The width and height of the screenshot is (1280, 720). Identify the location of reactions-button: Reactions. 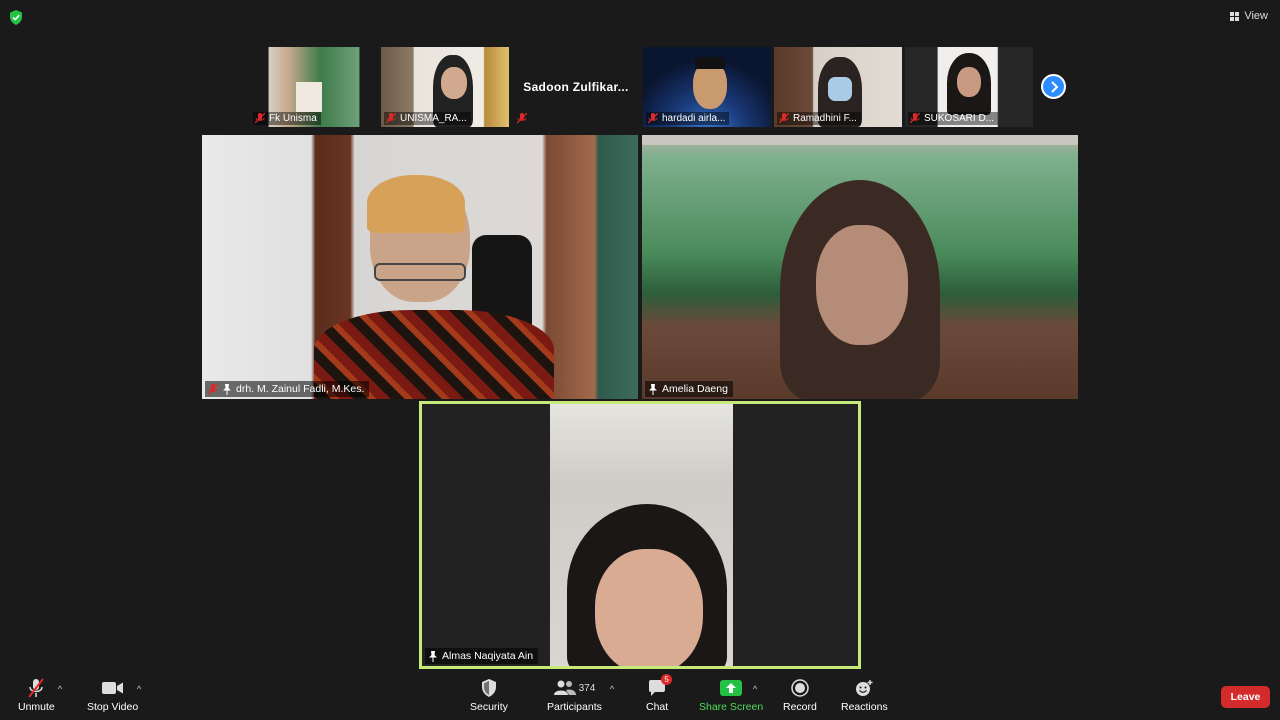
(864, 695).